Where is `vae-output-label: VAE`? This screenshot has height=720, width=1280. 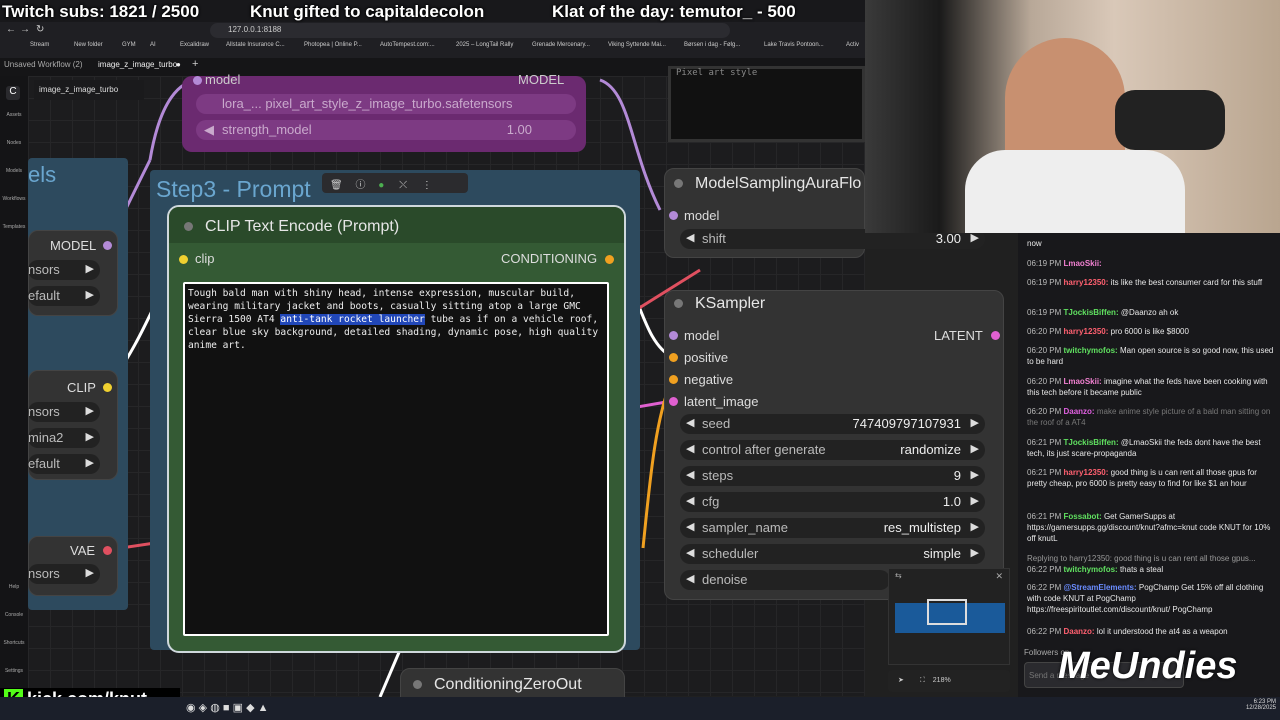 vae-output-label: VAE is located at coordinates (83, 550).